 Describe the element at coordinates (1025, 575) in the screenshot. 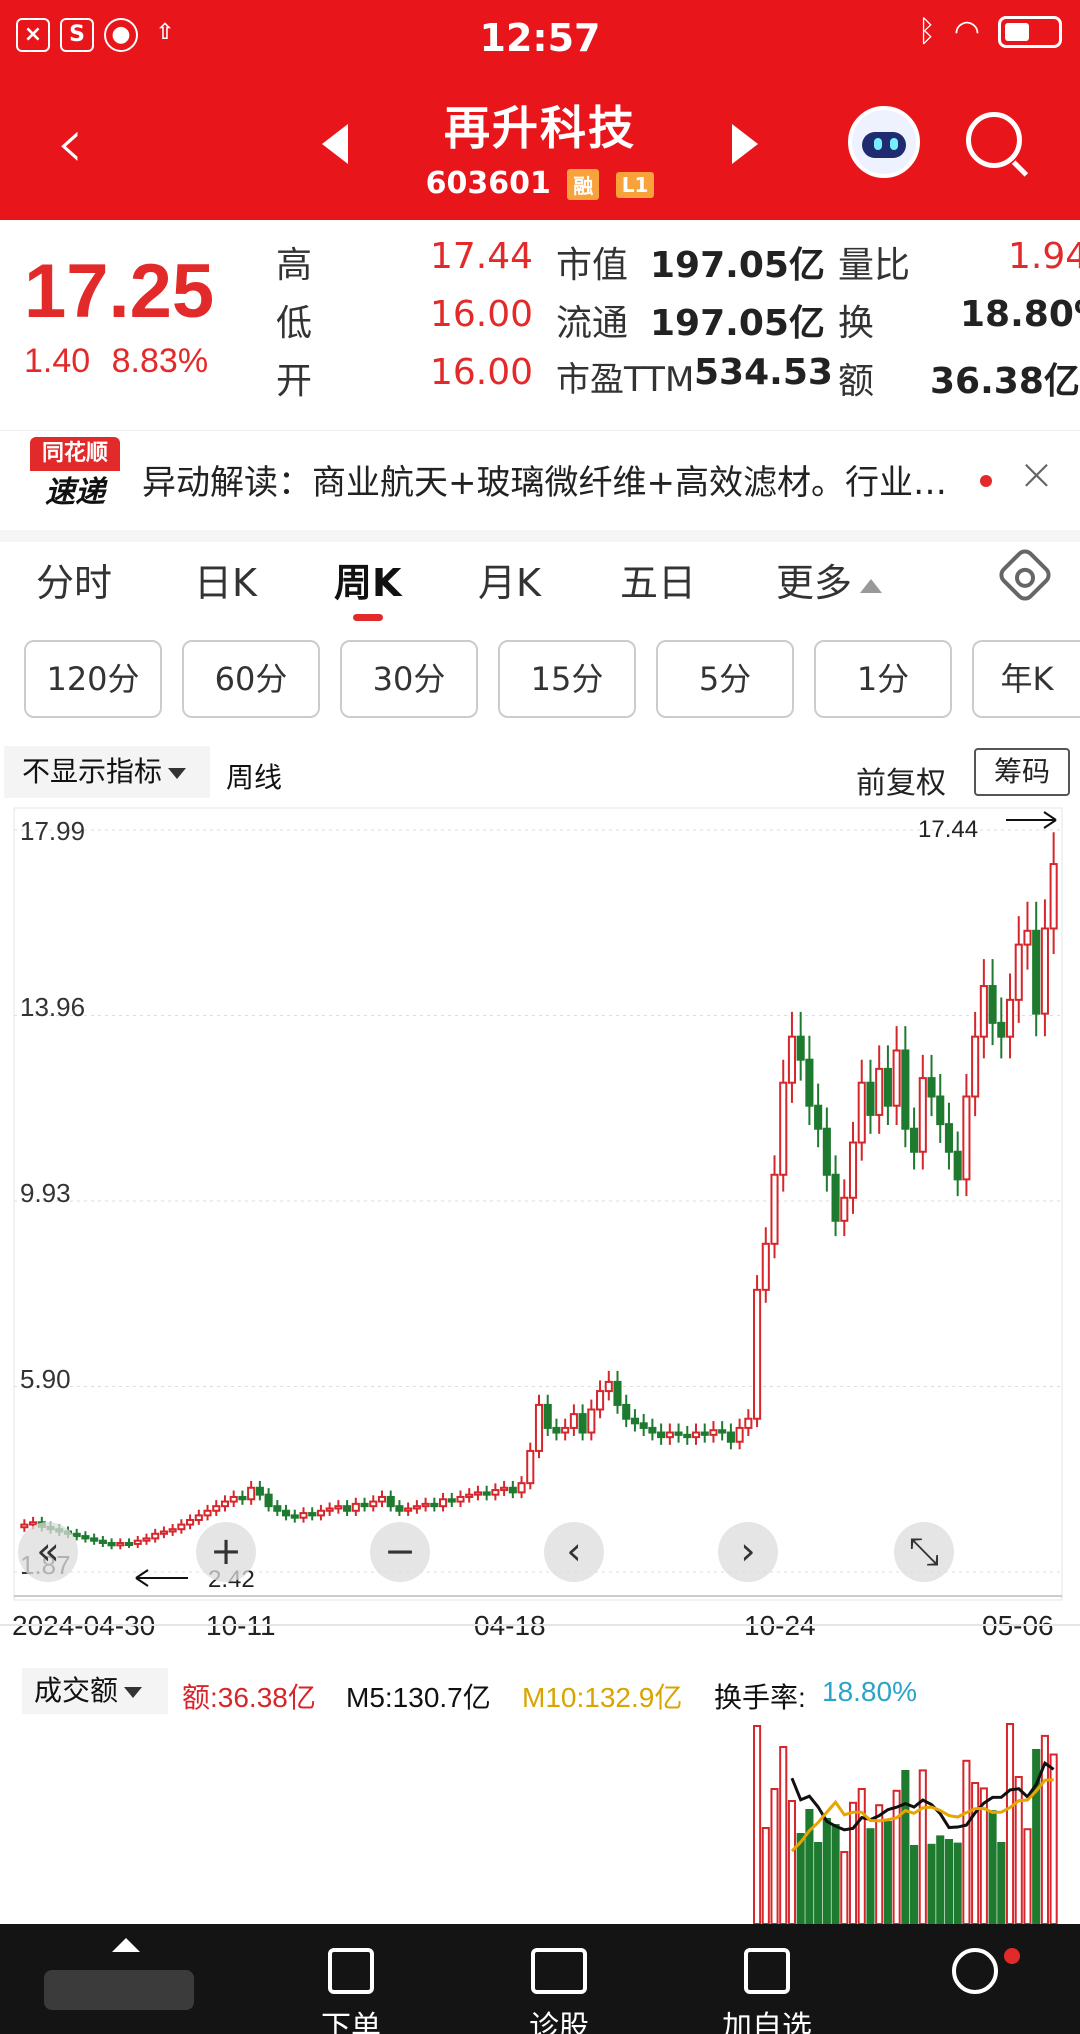

I see `settings-icon` at that location.